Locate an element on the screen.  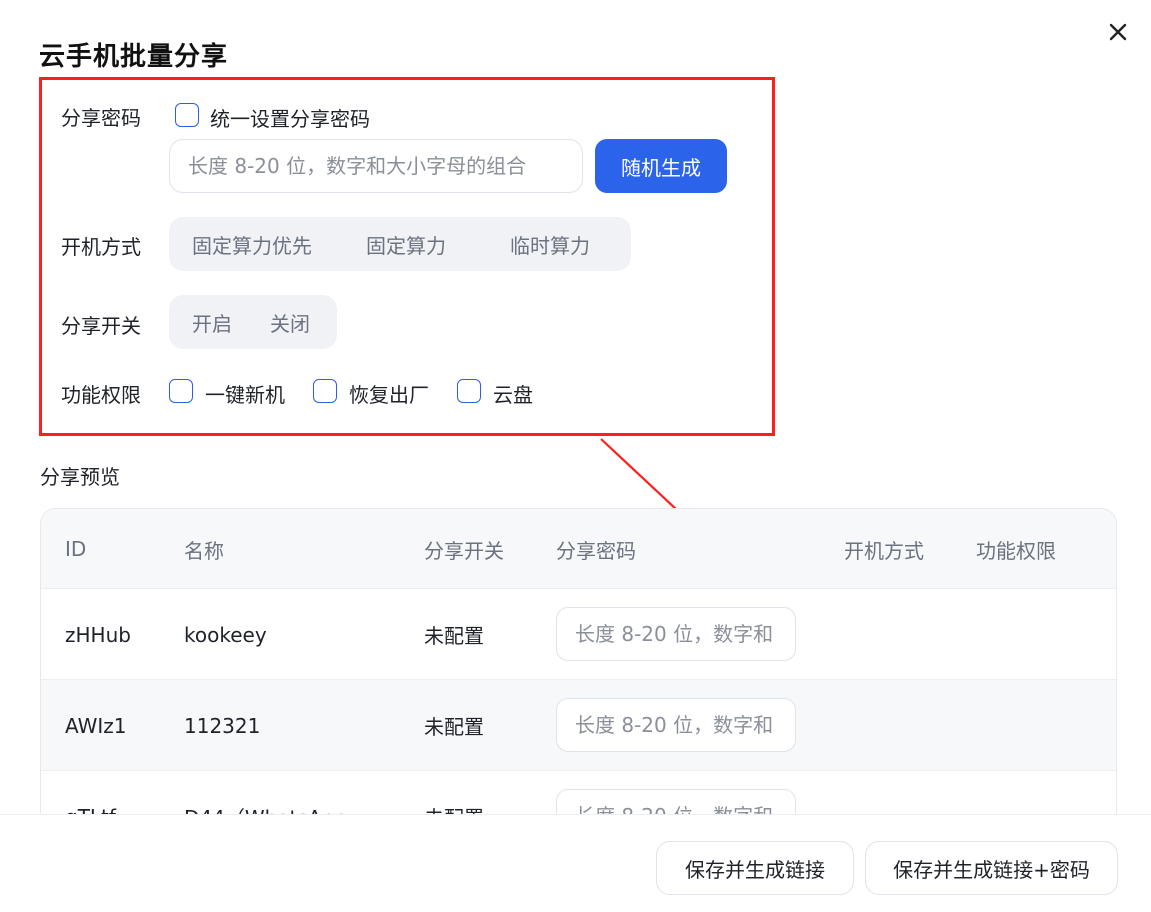
modal-title: 云手机批量分享 is located at coordinates (134, 57).